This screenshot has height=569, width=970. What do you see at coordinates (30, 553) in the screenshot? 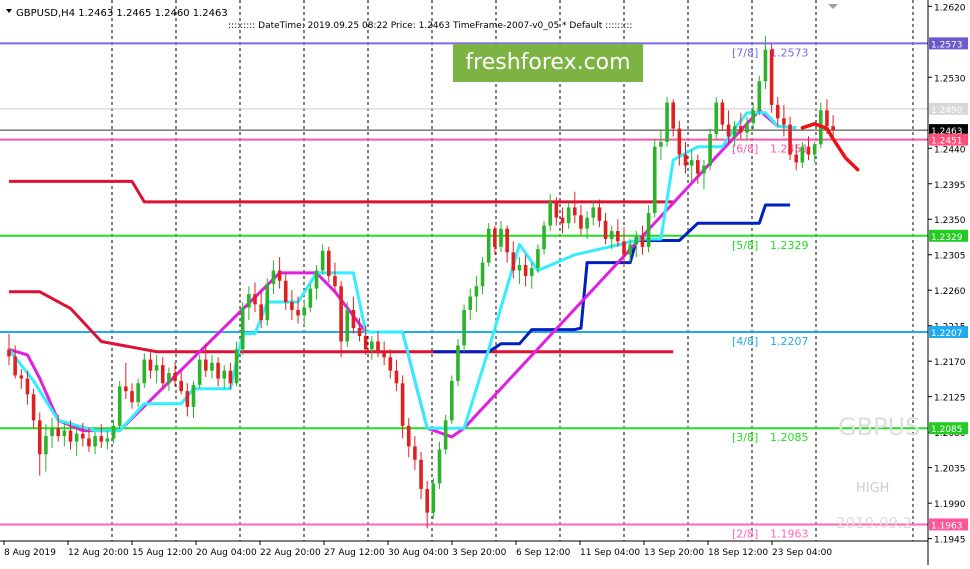
I see `x-tick-label: 8 Aug 2019` at bounding box center [30, 553].